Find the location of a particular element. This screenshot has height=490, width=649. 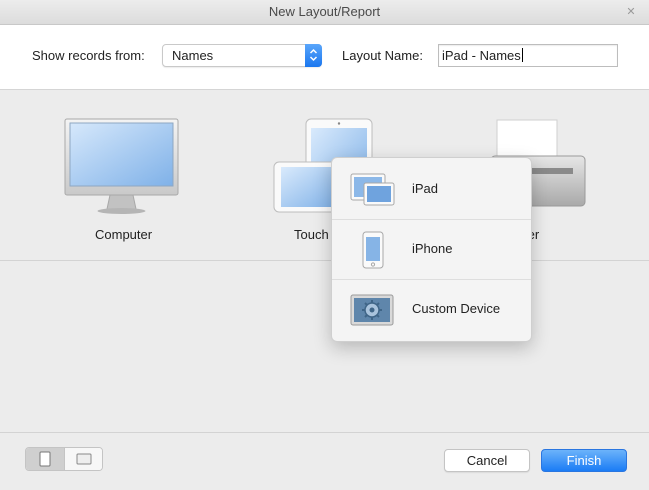

orientation-toggle is located at coordinates (64, 459).